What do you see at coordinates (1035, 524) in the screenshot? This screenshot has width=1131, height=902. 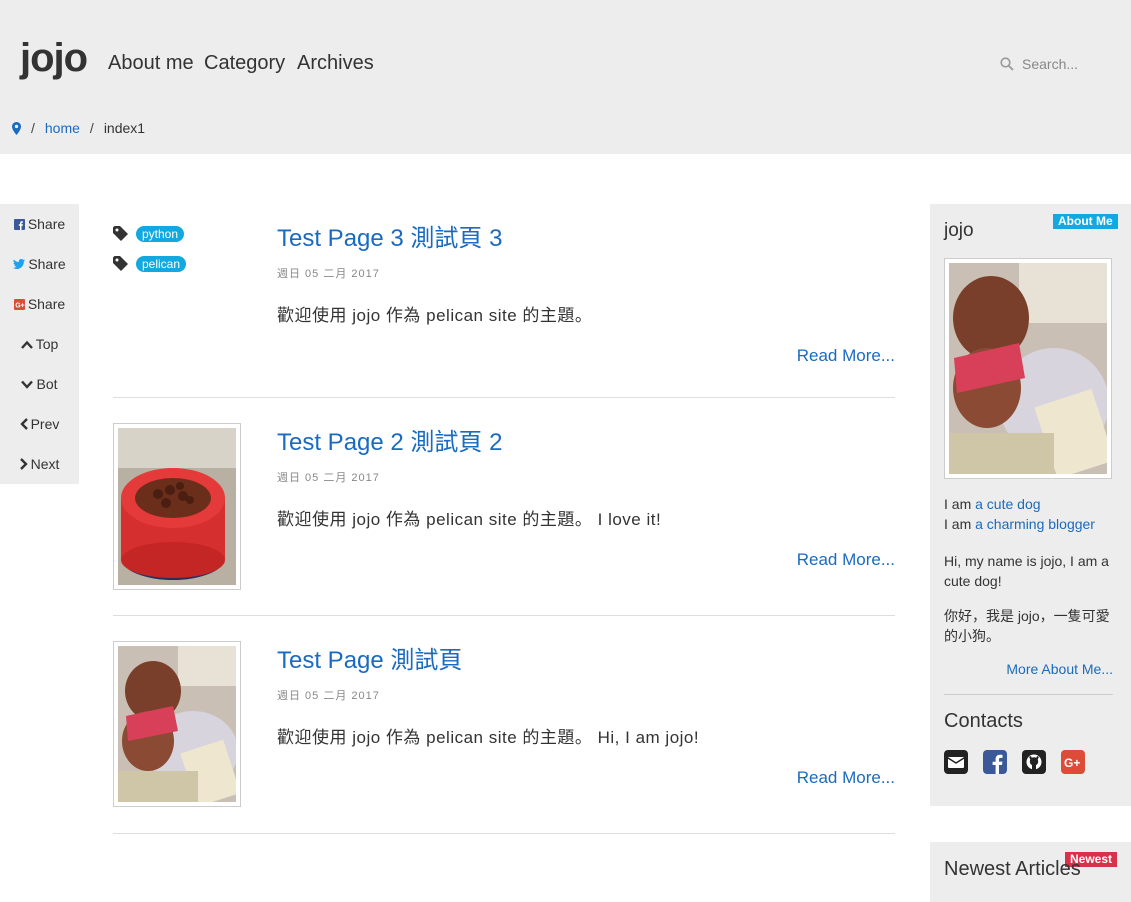 I see `about-blogger-link: a charming blogger` at bounding box center [1035, 524].